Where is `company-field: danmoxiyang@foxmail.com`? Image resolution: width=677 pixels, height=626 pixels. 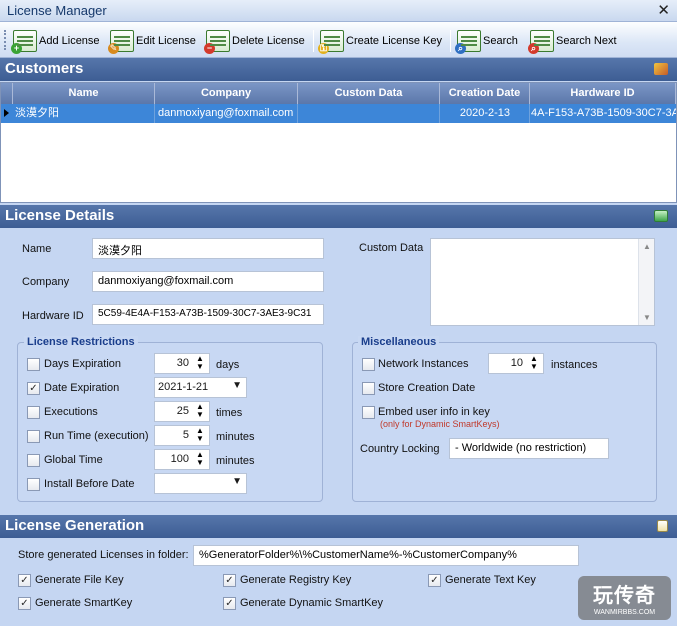 company-field: danmoxiyang@foxmail.com is located at coordinates (208, 281).